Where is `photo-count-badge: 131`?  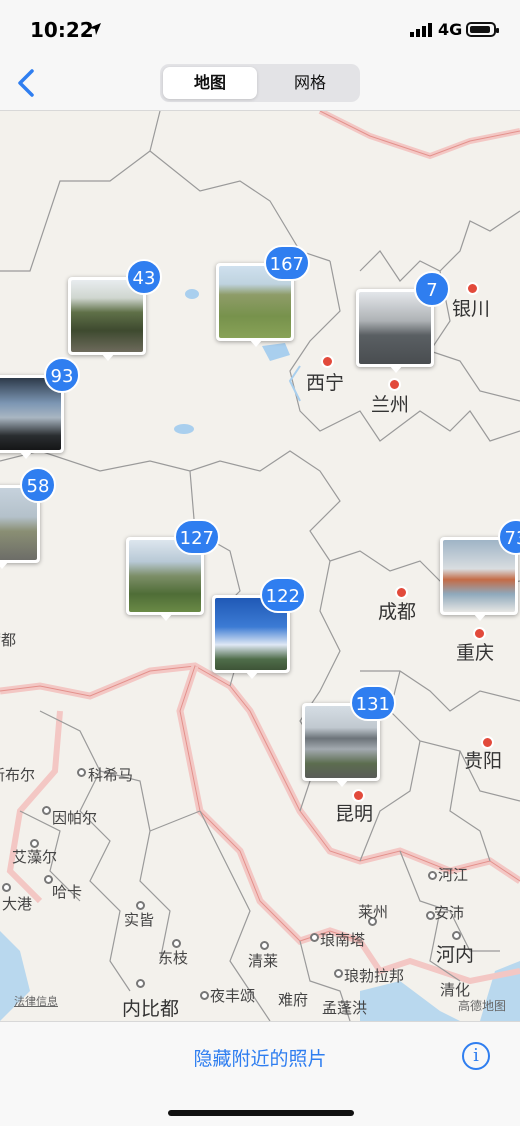 photo-count-badge: 131 is located at coordinates (372, 703).